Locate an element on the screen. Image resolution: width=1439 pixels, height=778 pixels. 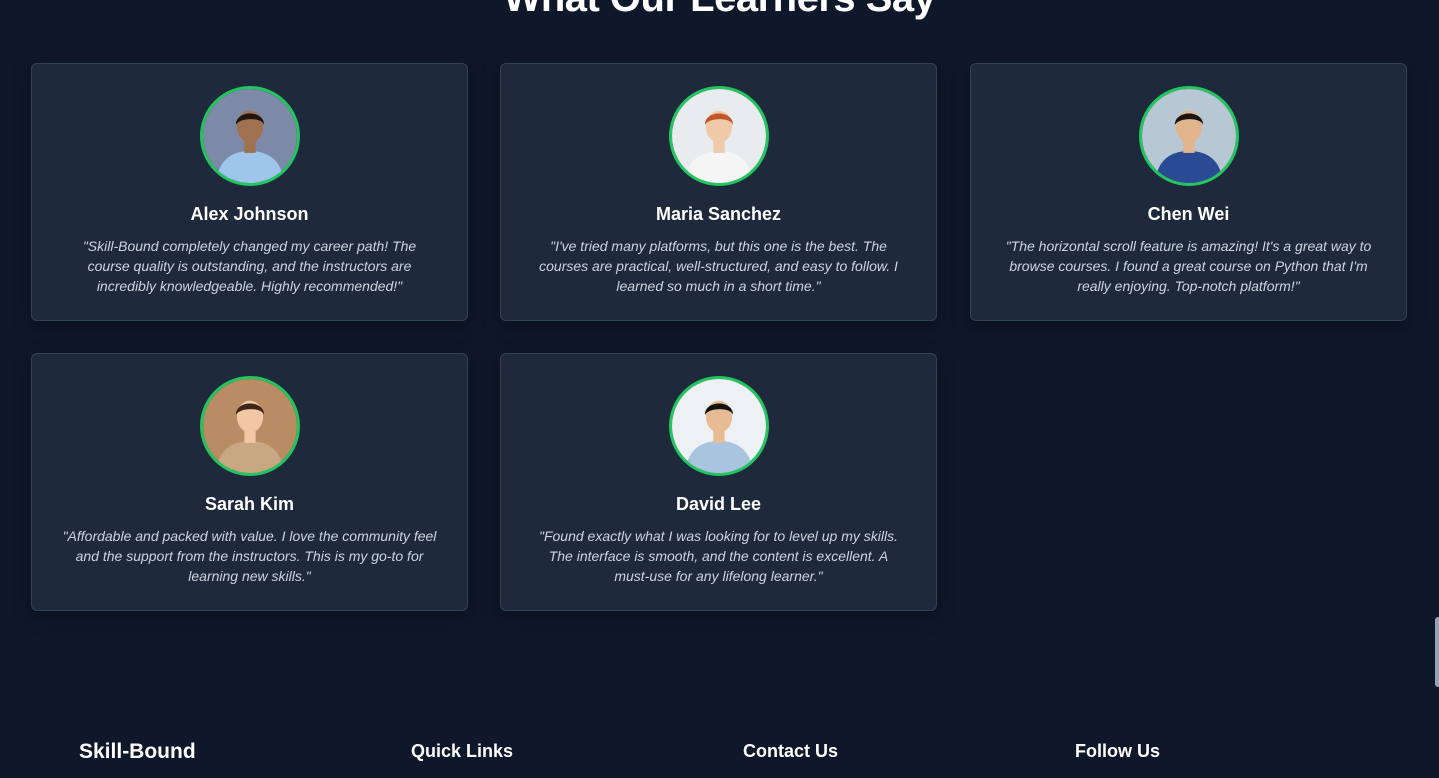
footer-contact-heading: Contact Us is located at coordinates (791, 751).